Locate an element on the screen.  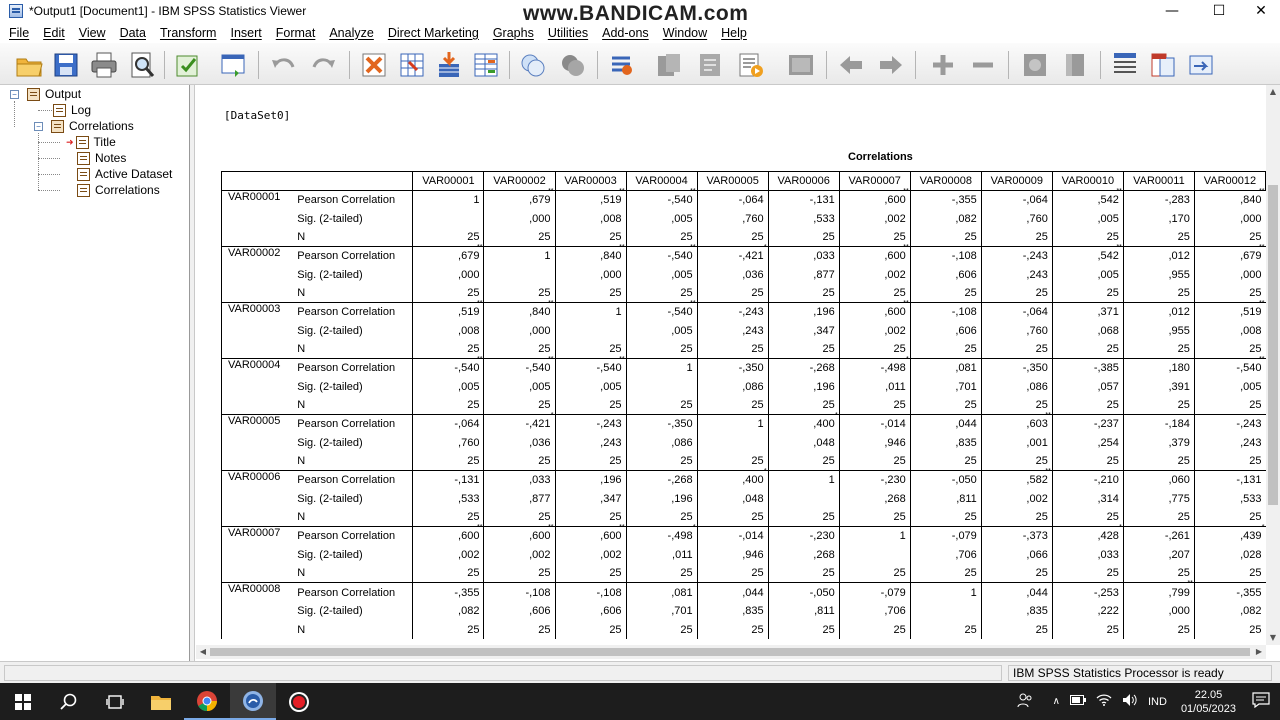
table-cell: ,222 is located at coordinates (1087, 611).